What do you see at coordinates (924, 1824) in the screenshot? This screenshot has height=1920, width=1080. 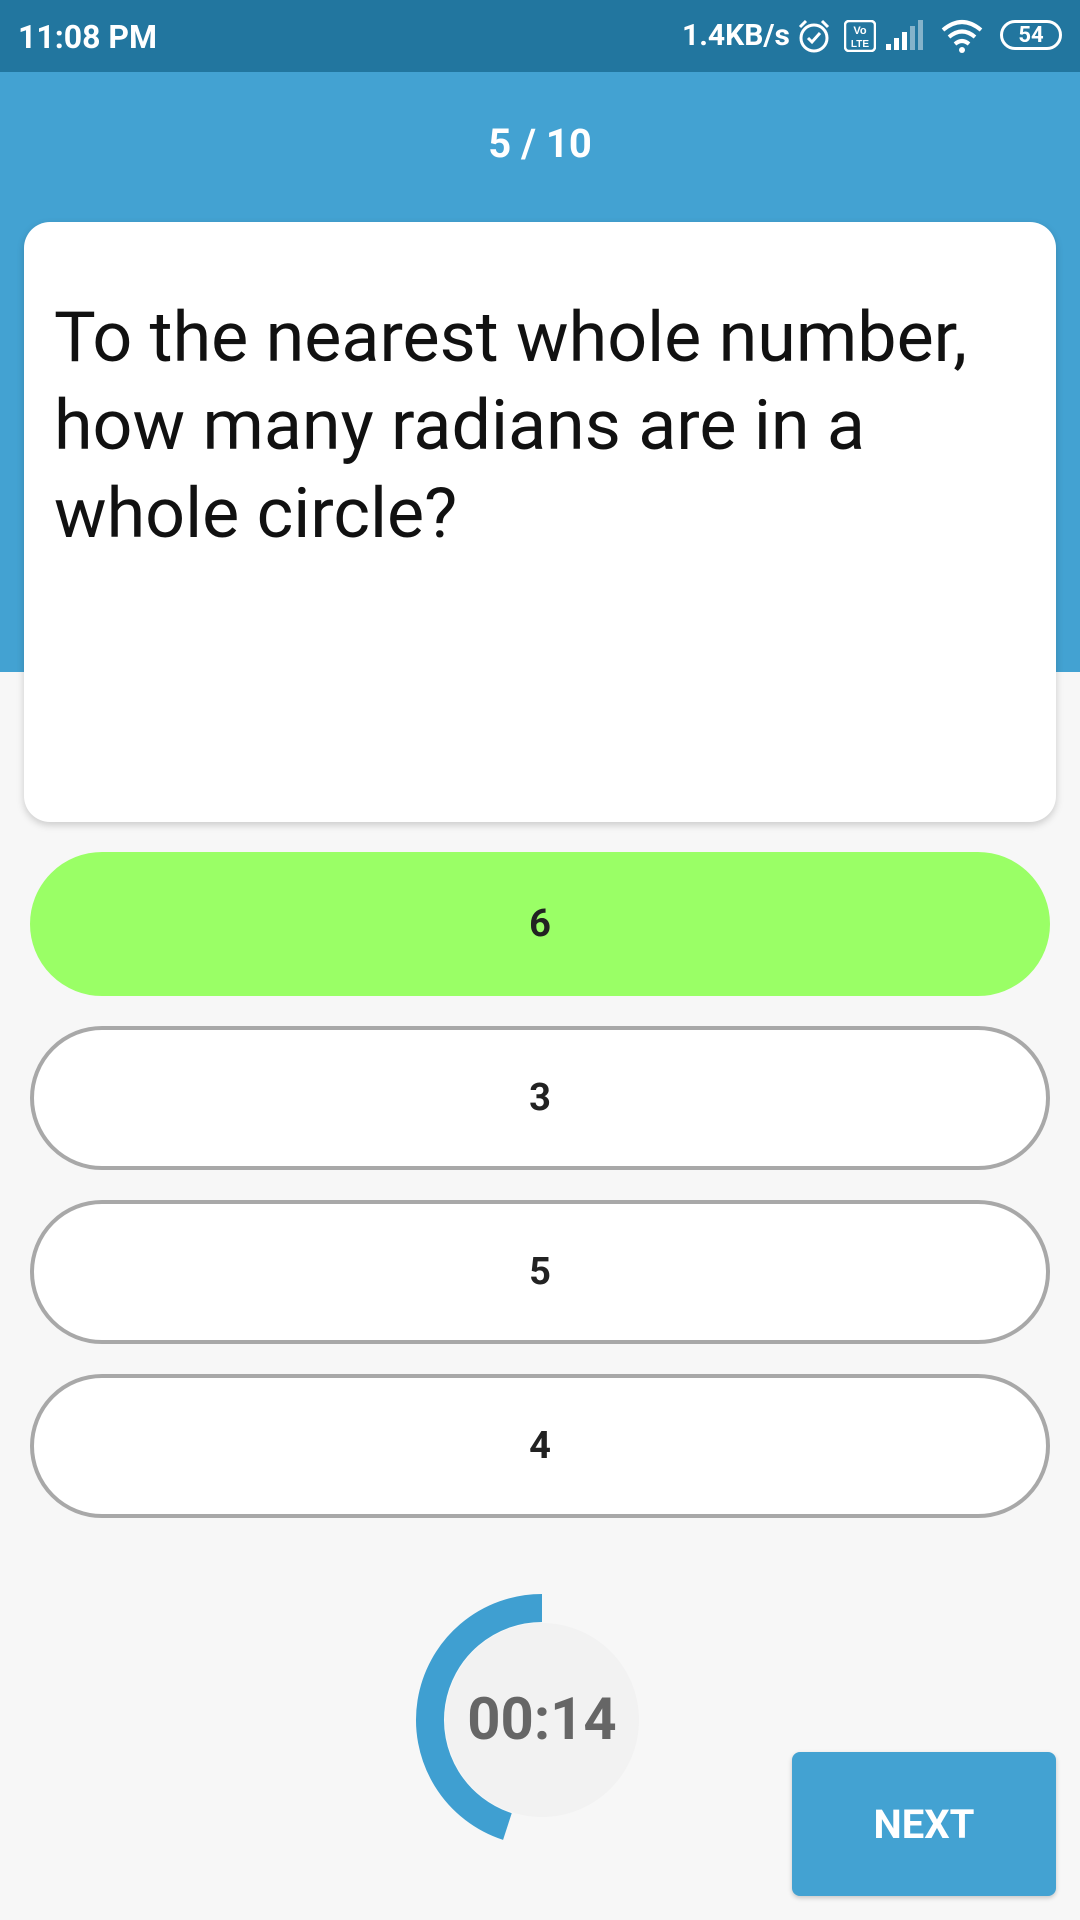 I see `next-button: NEXT` at bounding box center [924, 1824].